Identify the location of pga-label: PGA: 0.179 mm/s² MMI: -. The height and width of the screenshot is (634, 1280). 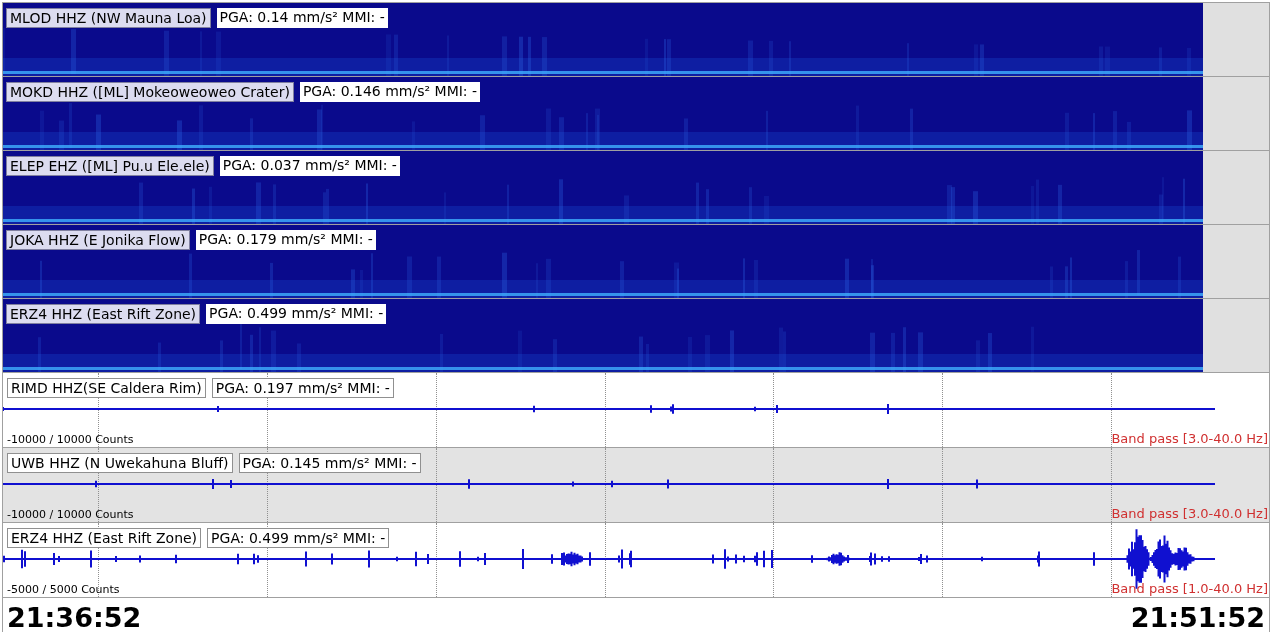
(285, 240).